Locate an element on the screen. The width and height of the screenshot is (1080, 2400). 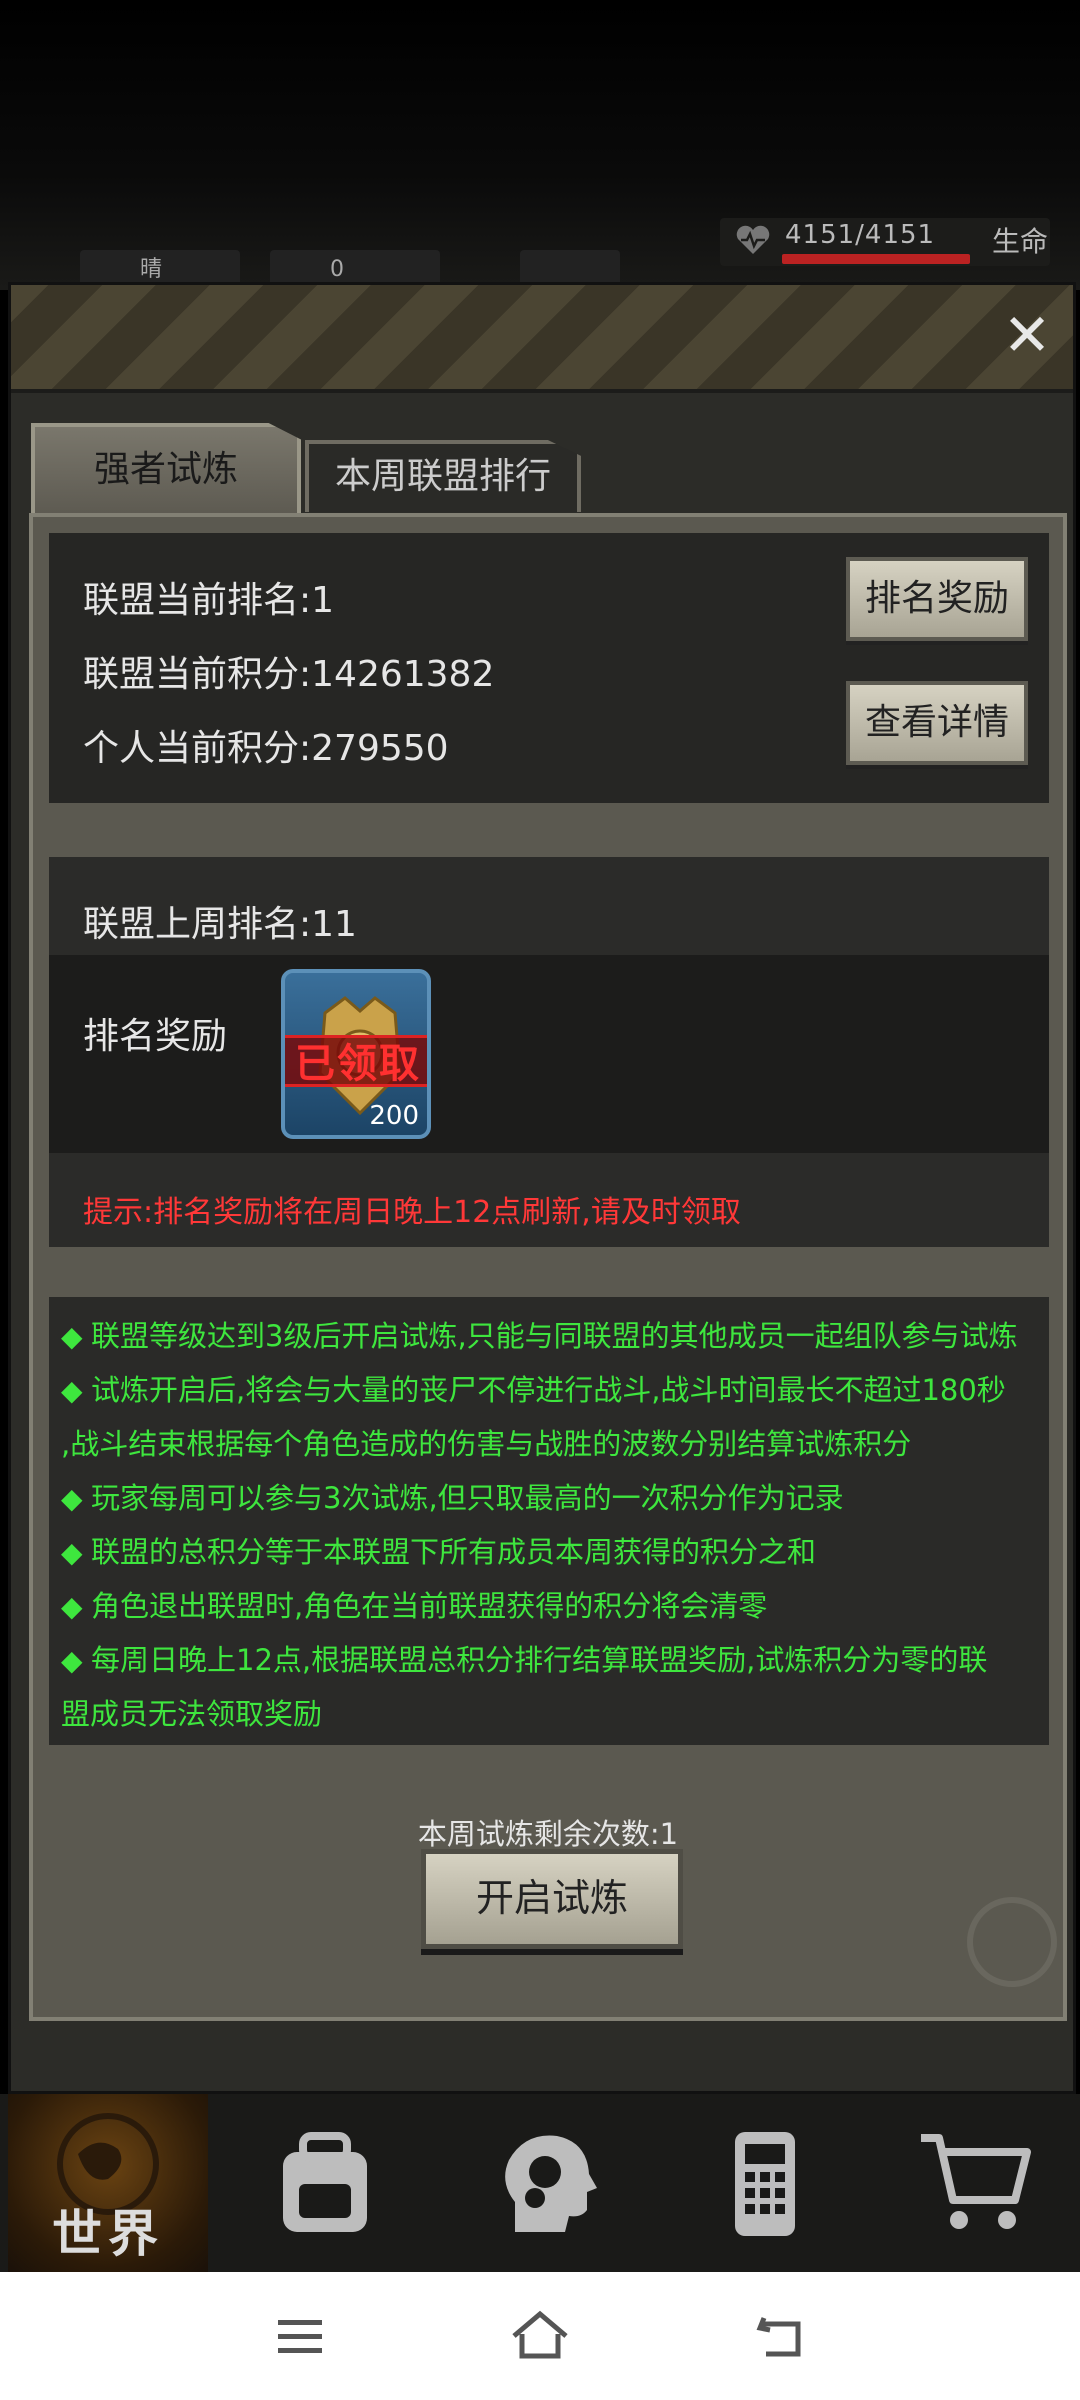
close-icon: ✕ is located at coordinates (1027, 335).